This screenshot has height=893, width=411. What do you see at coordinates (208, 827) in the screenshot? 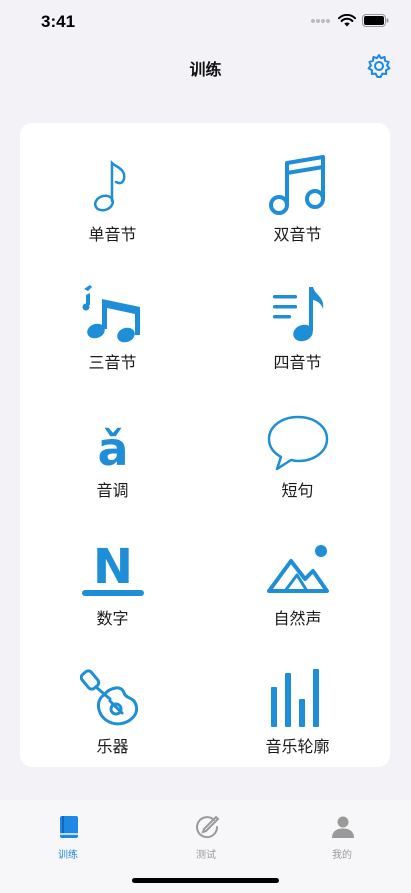
I see `pen-circle-icon` at bounding box center [208, 827].